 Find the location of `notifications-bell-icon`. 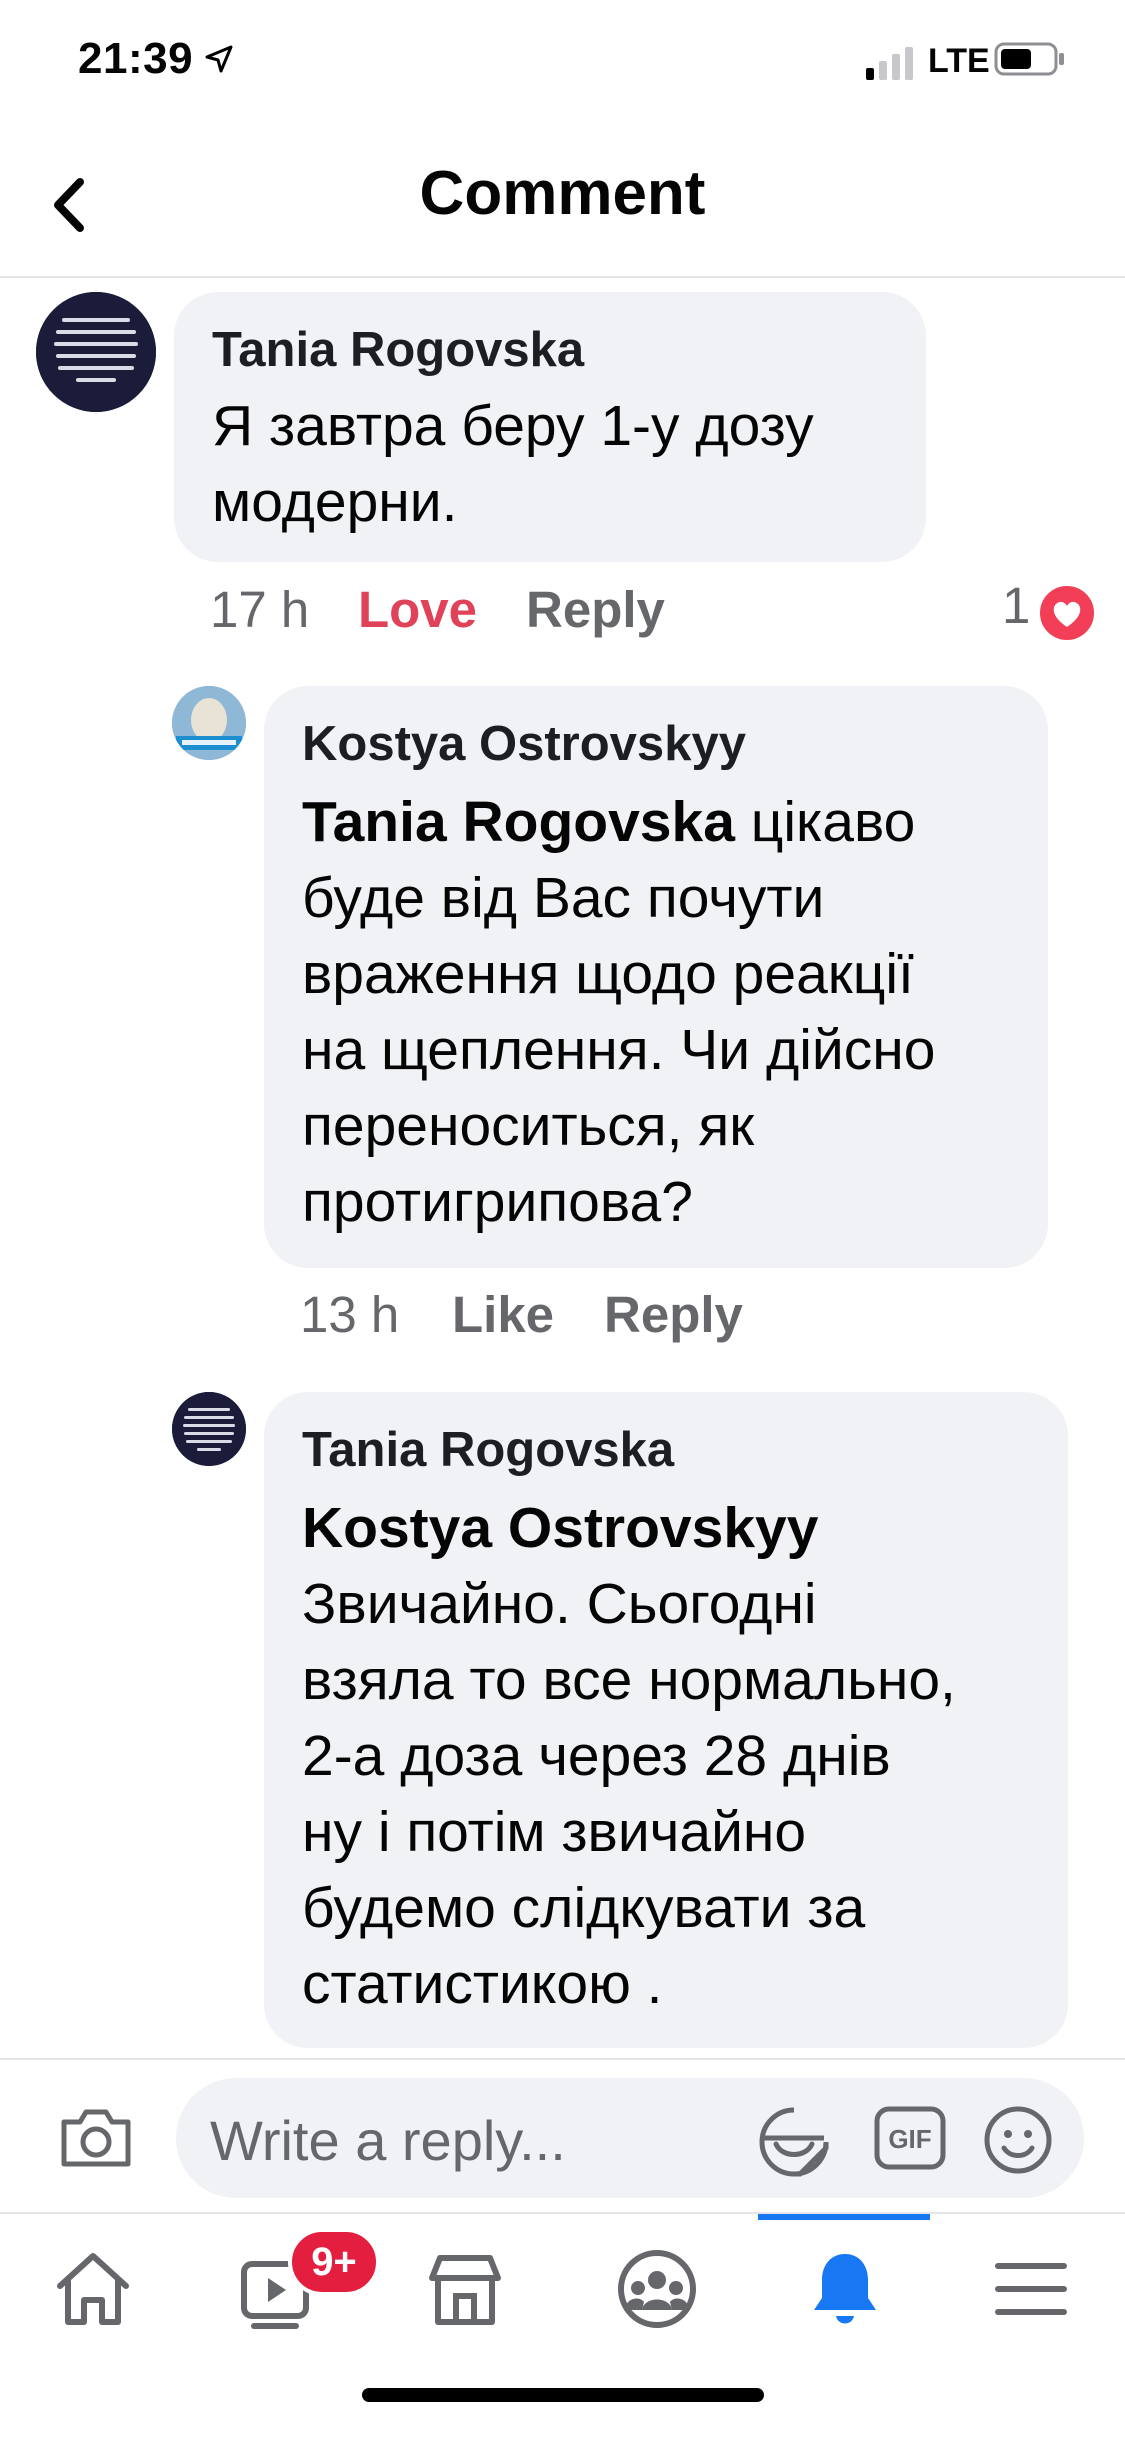

notifications-bell-icon is located at coordinates (845, 2289).